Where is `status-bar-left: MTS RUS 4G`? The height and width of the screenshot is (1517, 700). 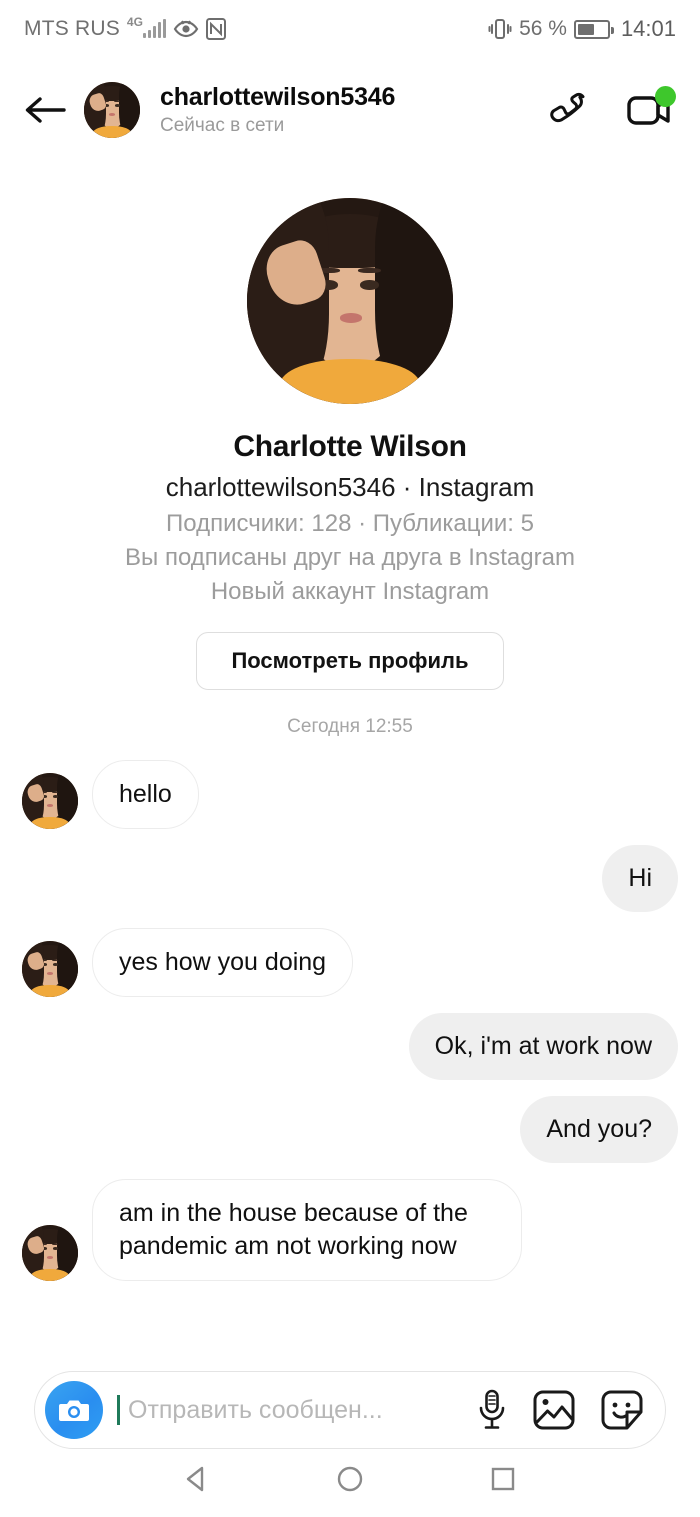
status-bar-left: MTS RUS 4G is located at coordinates (125, 28).